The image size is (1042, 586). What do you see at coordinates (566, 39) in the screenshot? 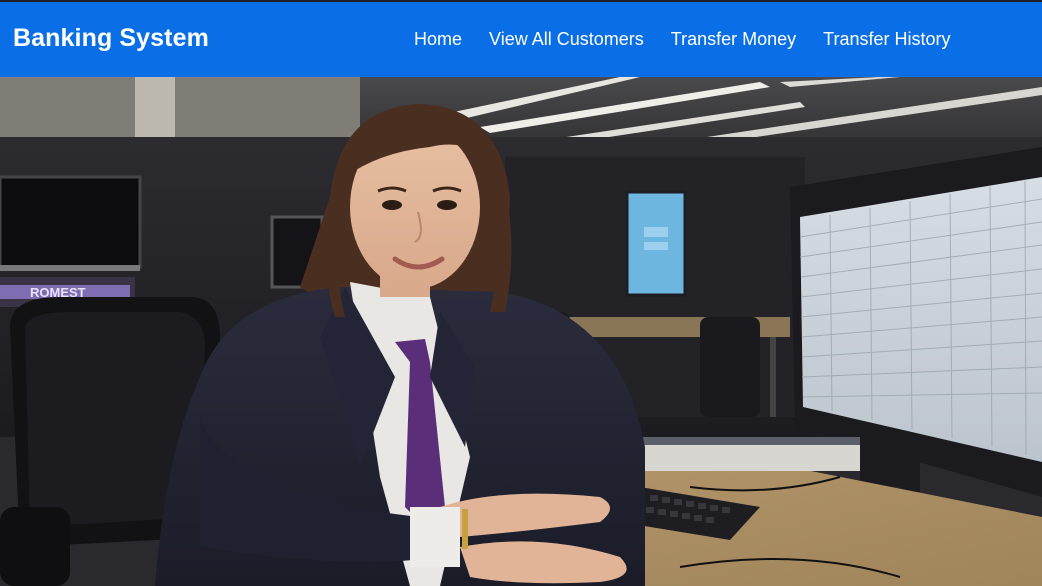
I see `nav-link-view-all-customers: View All Customers` at bounding box center [566, 39].